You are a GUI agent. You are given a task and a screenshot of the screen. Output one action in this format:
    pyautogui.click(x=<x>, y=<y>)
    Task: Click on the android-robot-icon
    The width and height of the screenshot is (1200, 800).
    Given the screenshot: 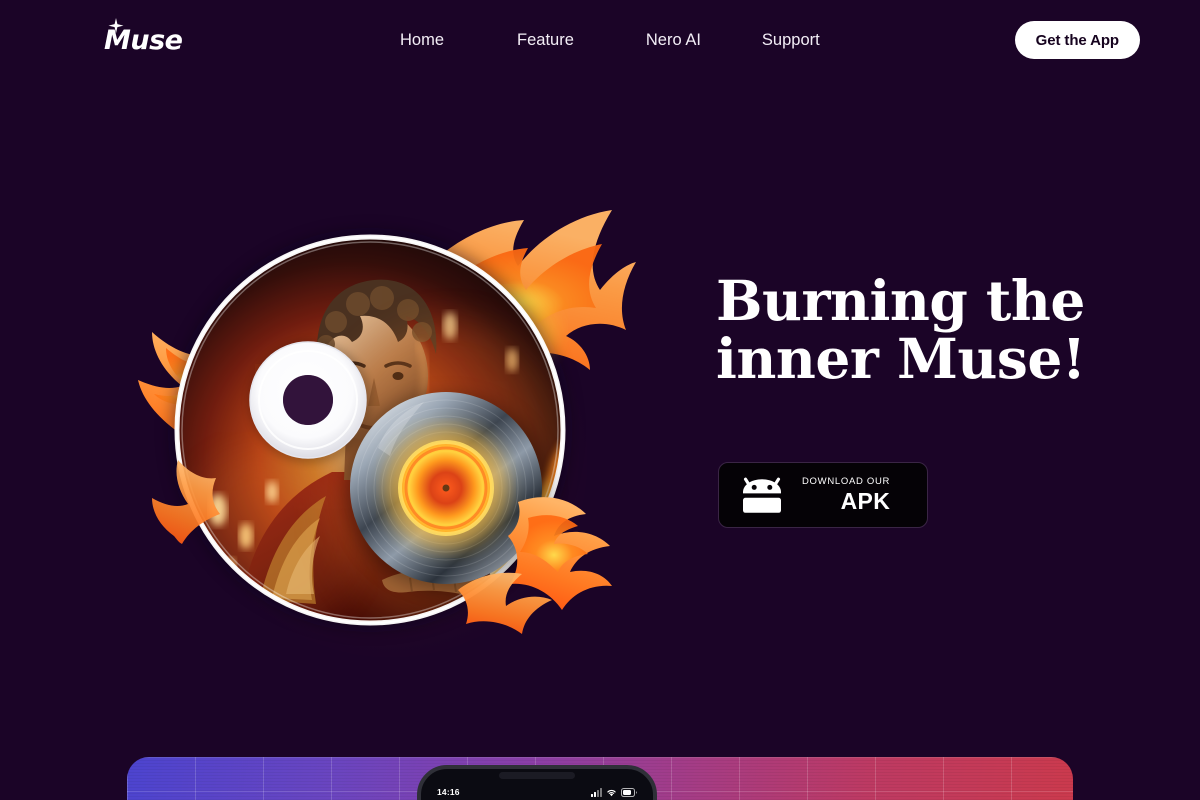 What is the action you would take?
    pyautogui.click(x=762, y=495)
    